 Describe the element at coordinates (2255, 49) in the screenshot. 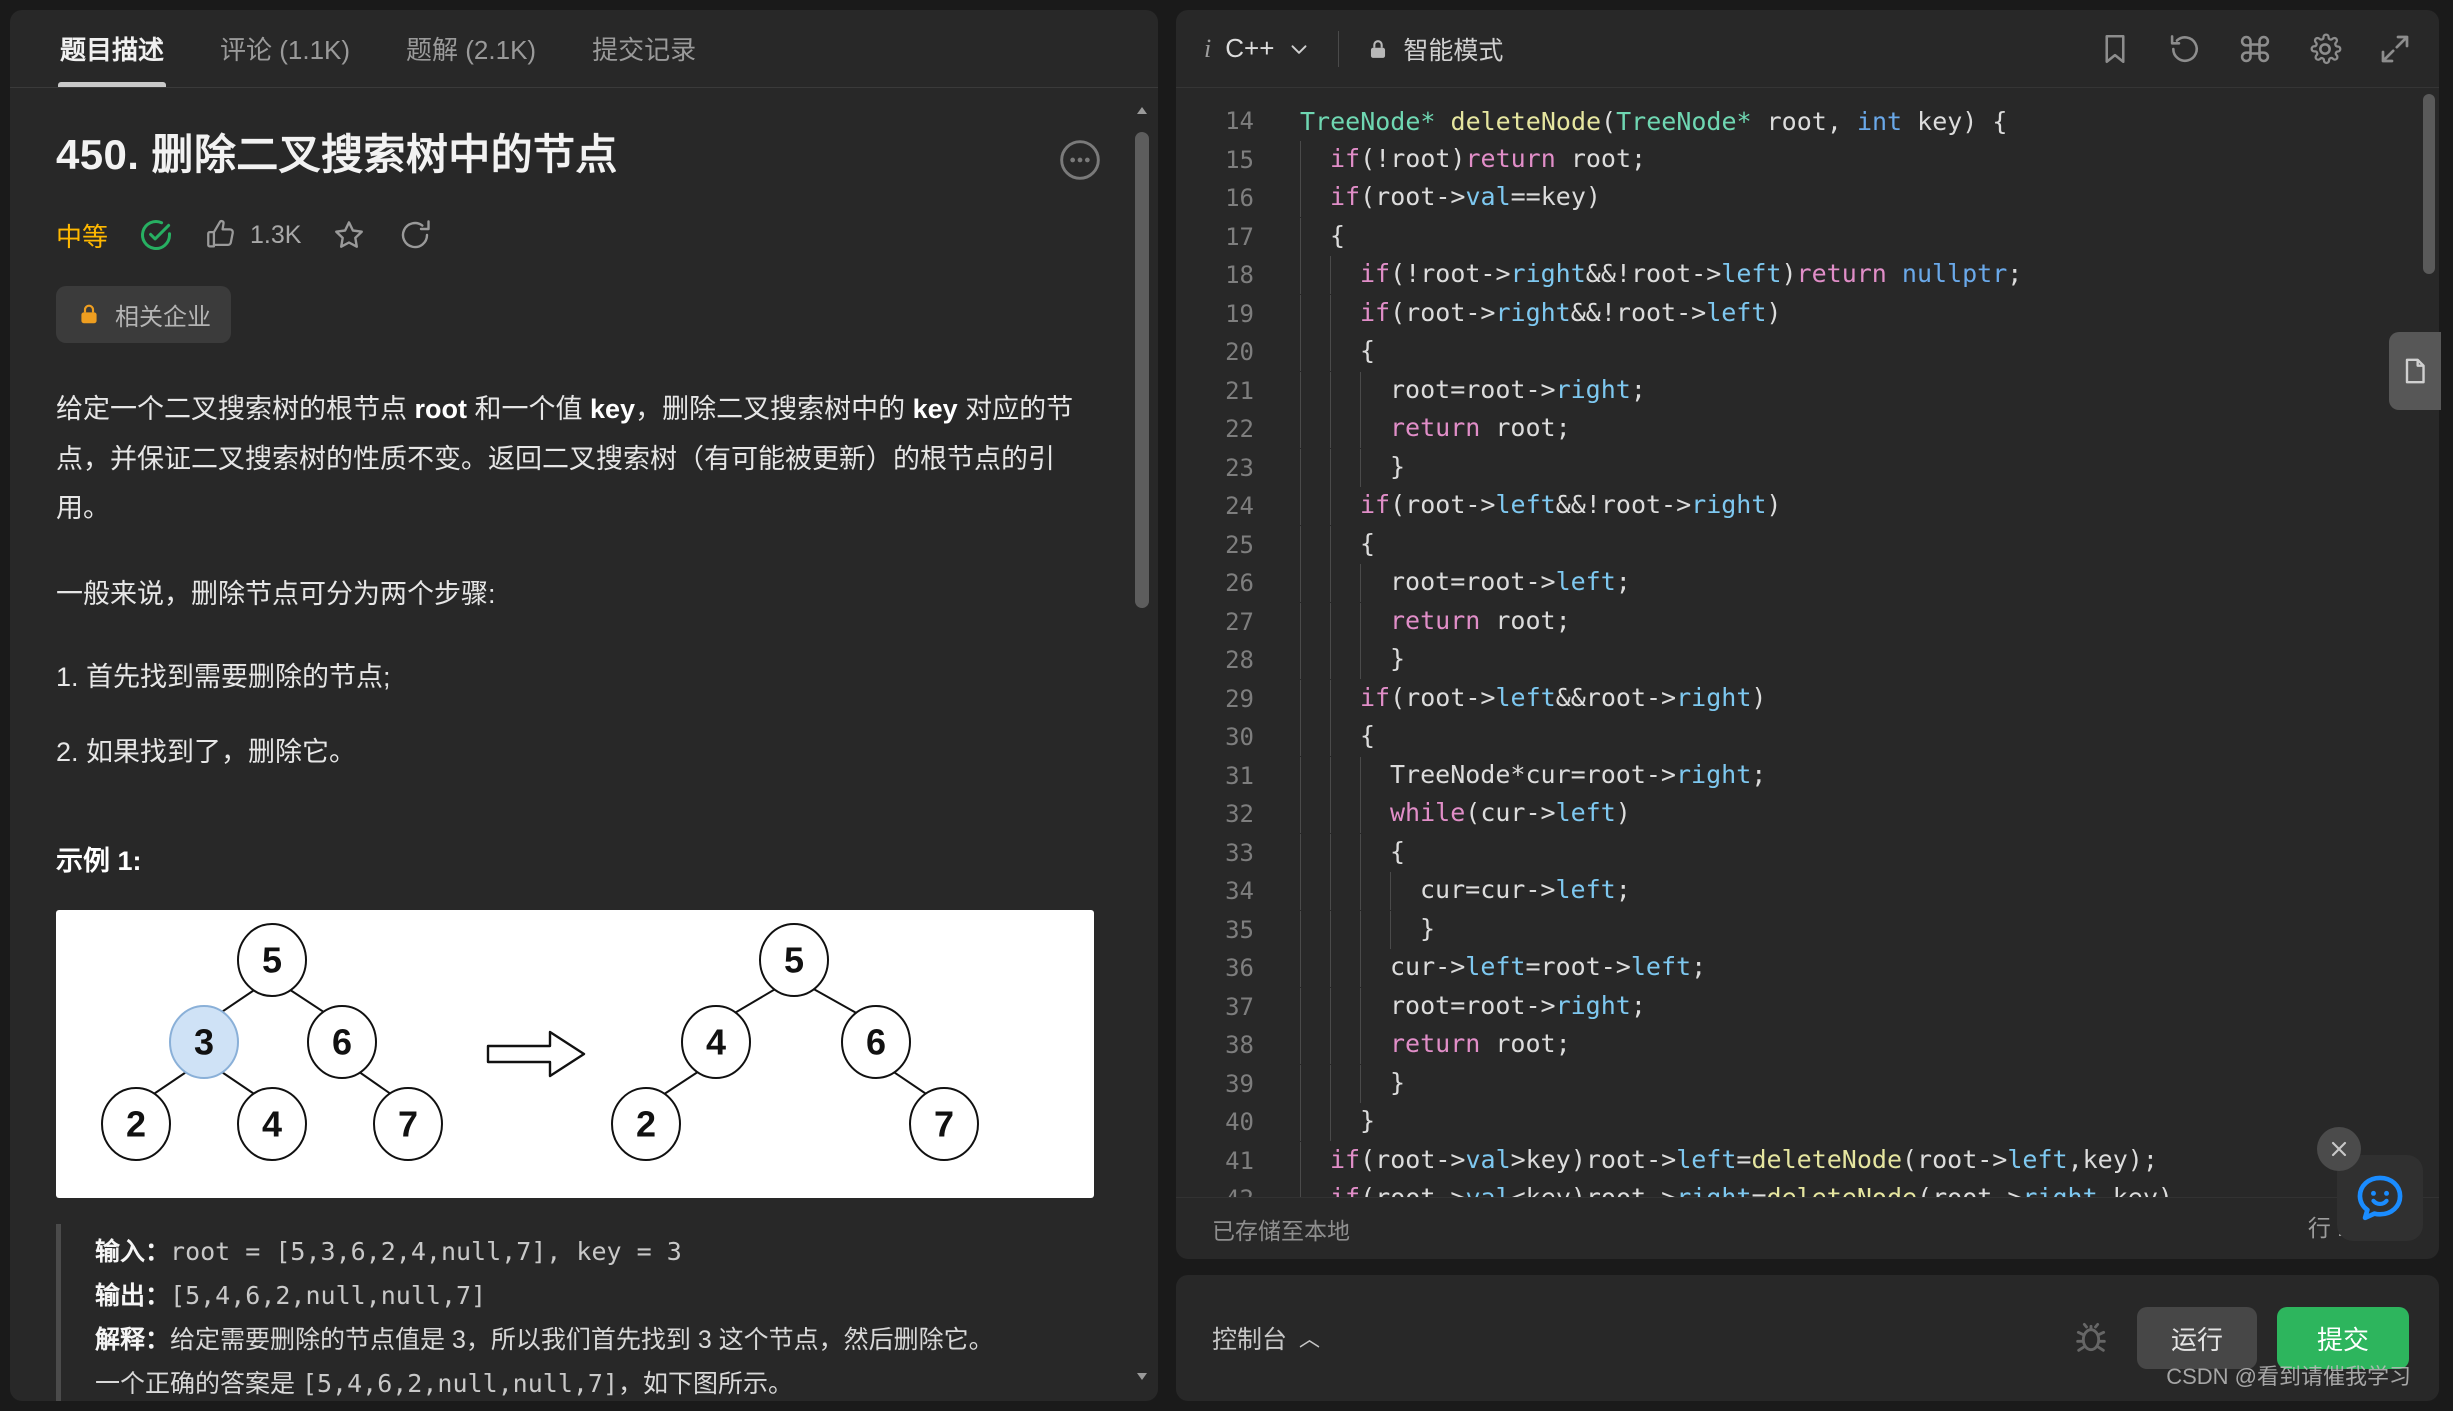

I see `shortcut-icon` at that location.